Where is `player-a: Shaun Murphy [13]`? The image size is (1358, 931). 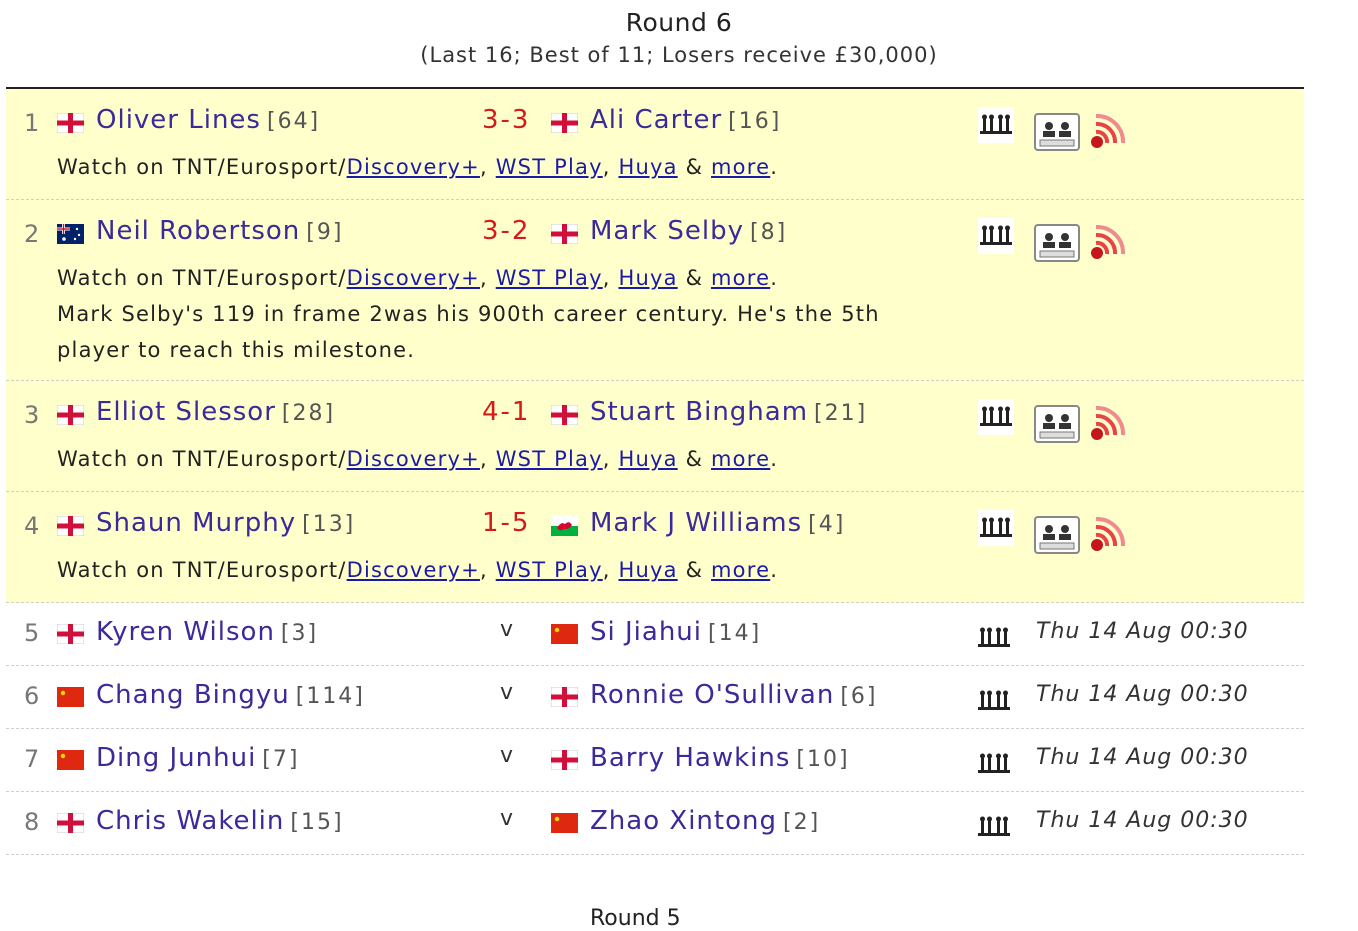 player-a: Shaun Murphy [13] is located at coordinates (225, 523).